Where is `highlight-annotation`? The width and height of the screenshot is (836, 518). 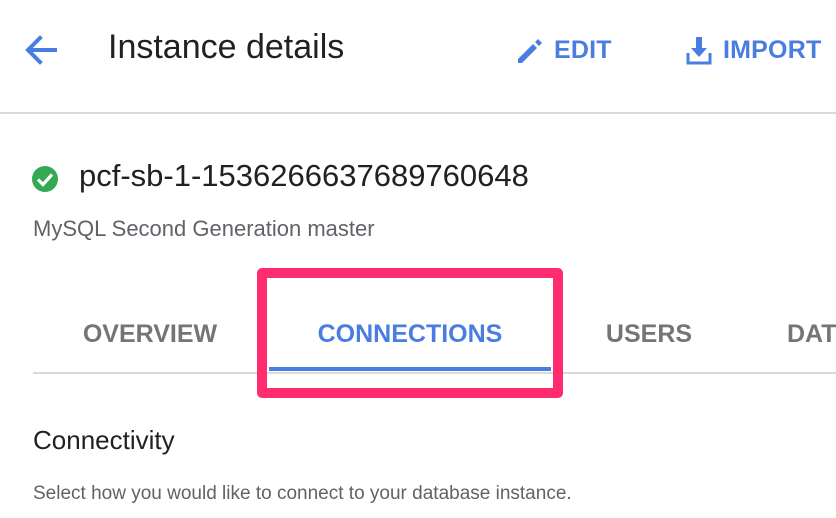
highlight-annotation is located at coordinates (410, 333).